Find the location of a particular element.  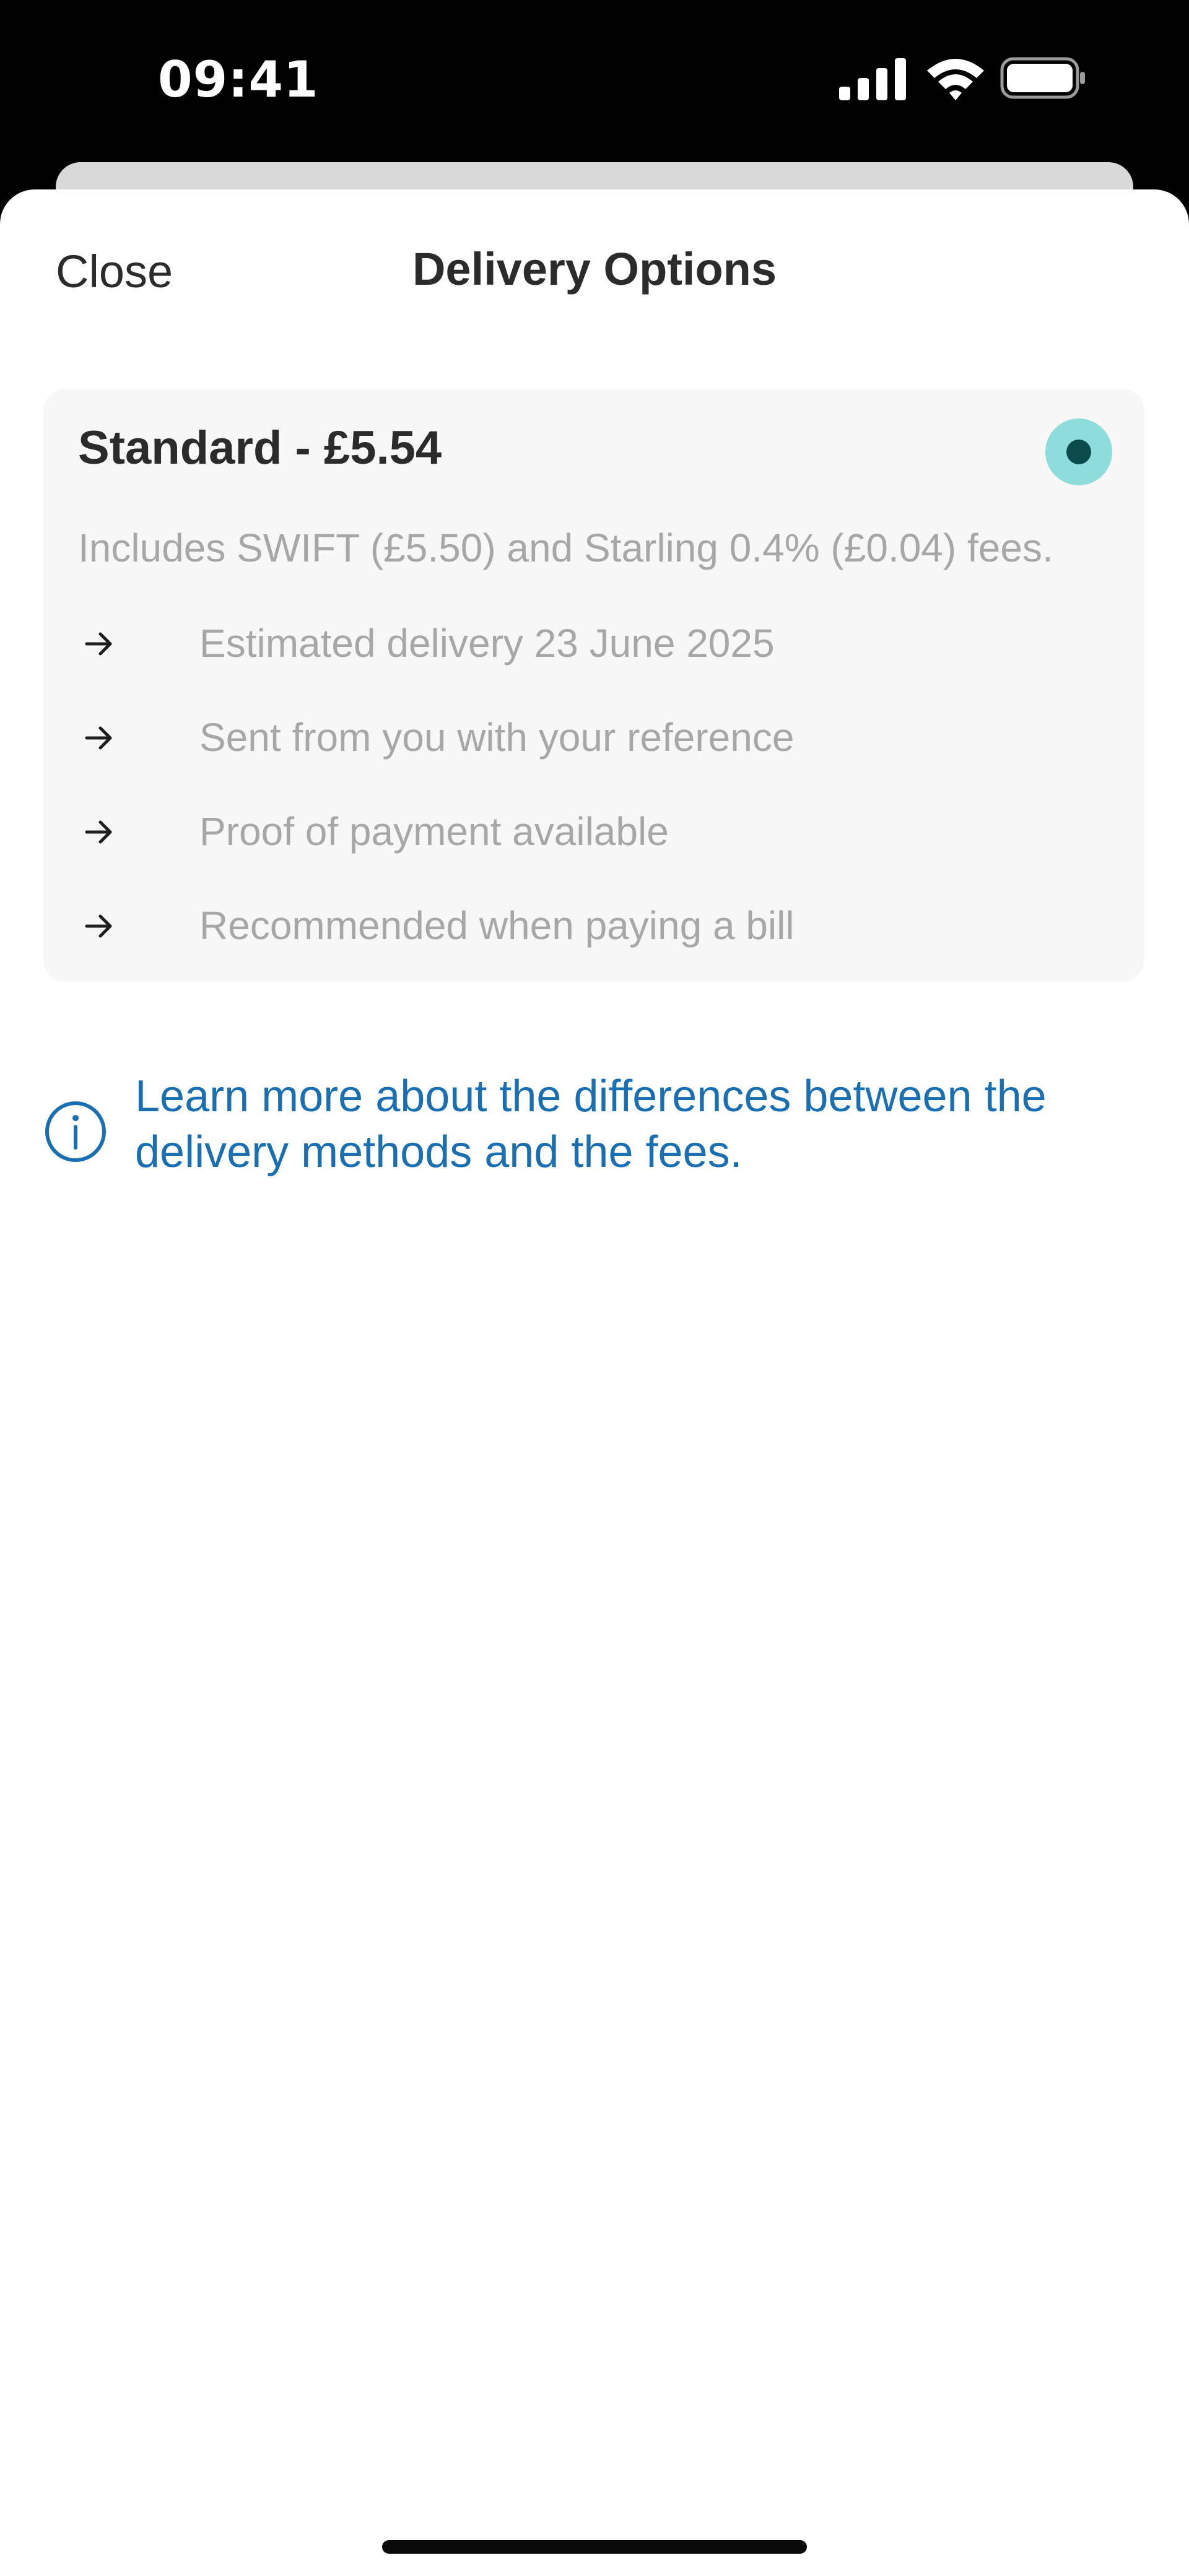

home-indicator is located at coordinates (594, 2547).